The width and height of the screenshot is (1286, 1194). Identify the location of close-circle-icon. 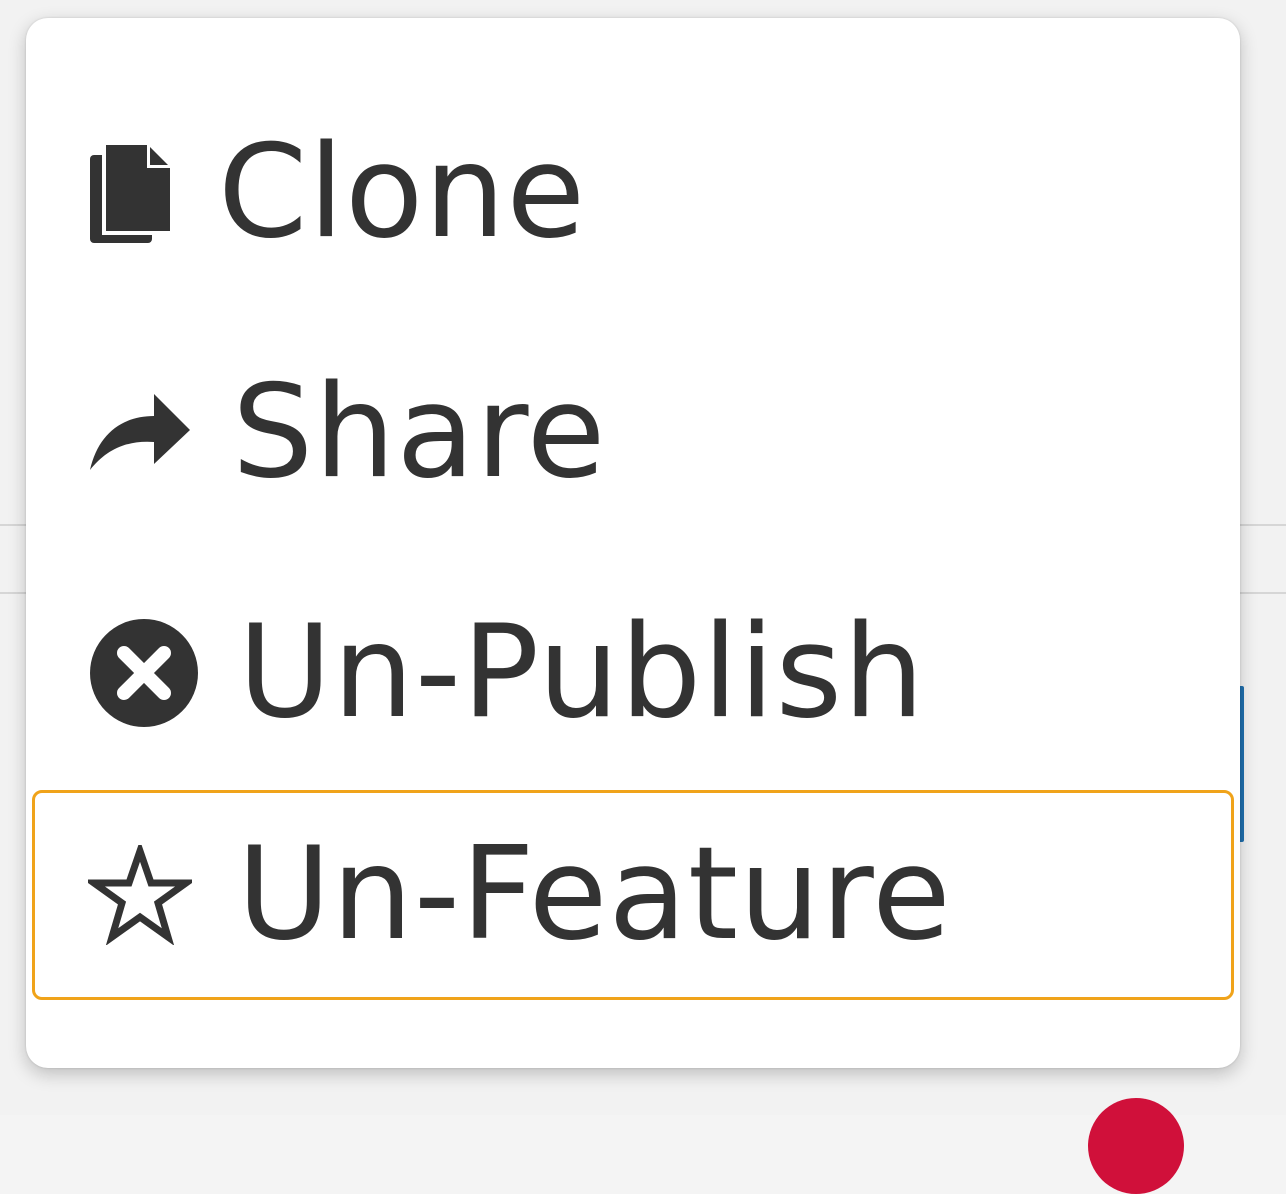
(146, 673).